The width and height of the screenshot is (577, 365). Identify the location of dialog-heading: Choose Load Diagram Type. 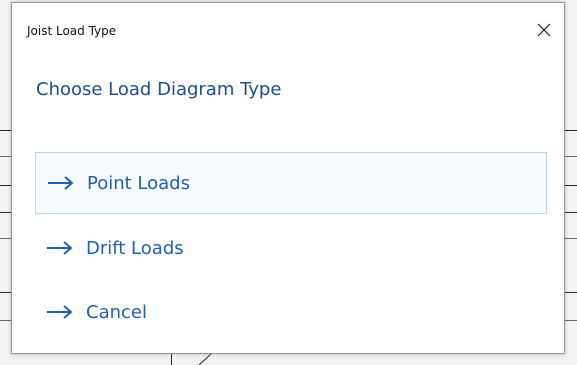
(159, 89).